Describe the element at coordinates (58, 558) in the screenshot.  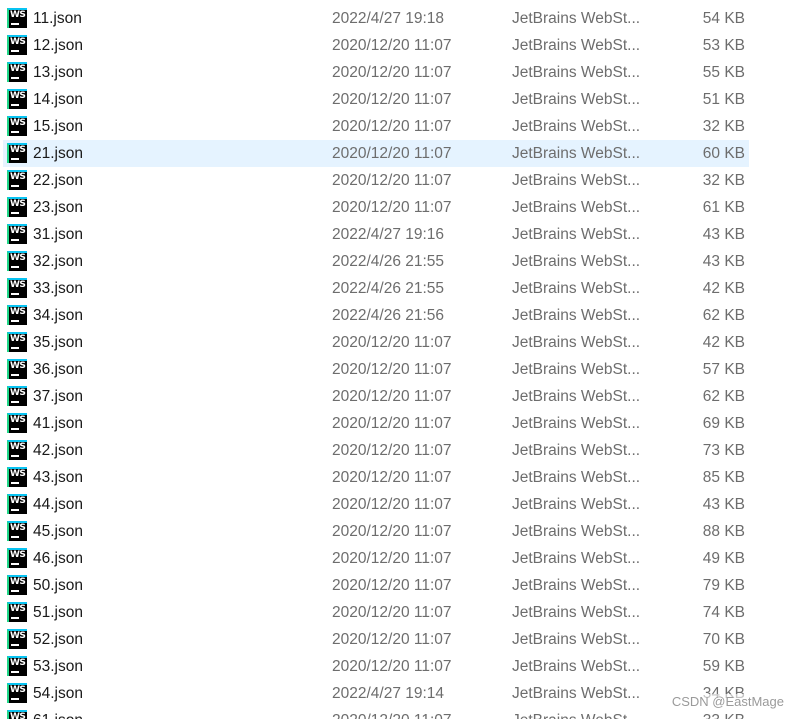
I see `file-name: 46.json` at that location.